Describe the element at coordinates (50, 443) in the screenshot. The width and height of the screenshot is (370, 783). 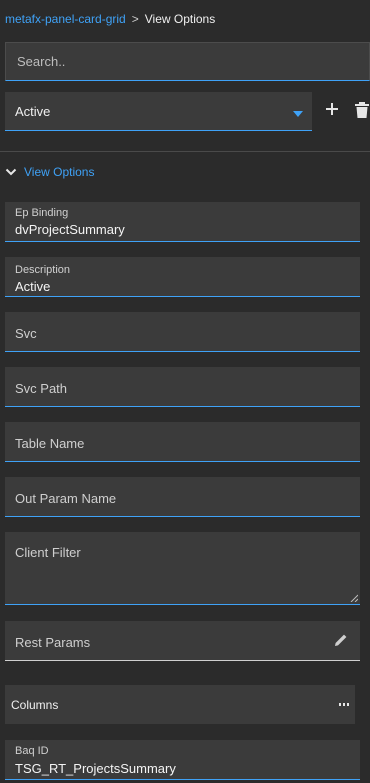
I see `table-name-placeholder: Table Name` at that location.